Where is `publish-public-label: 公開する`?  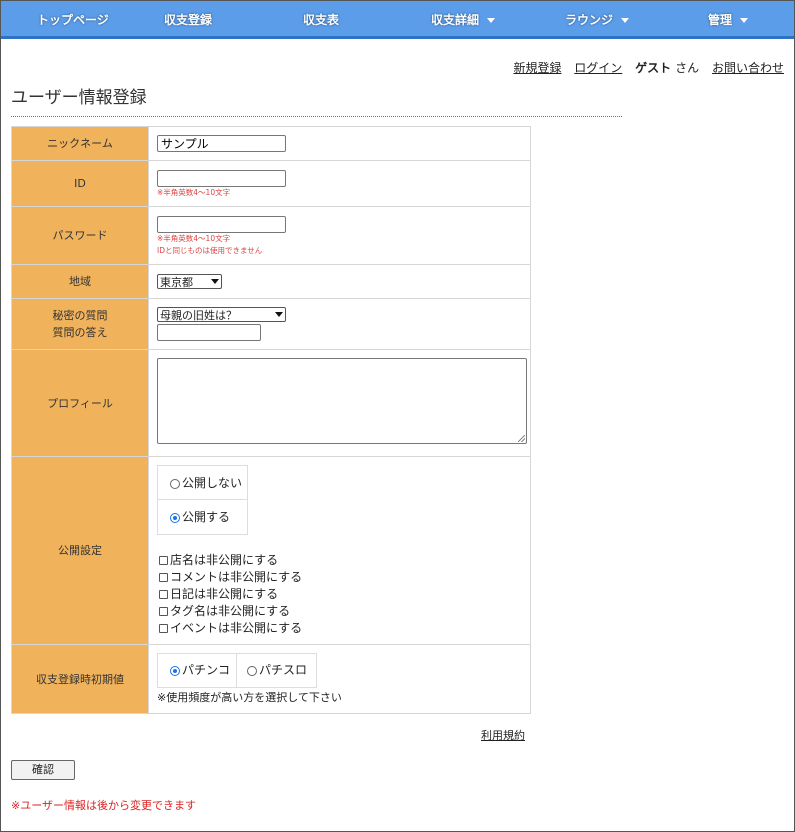
publish-public-label: 公開する is located at coordinates (206, 517).